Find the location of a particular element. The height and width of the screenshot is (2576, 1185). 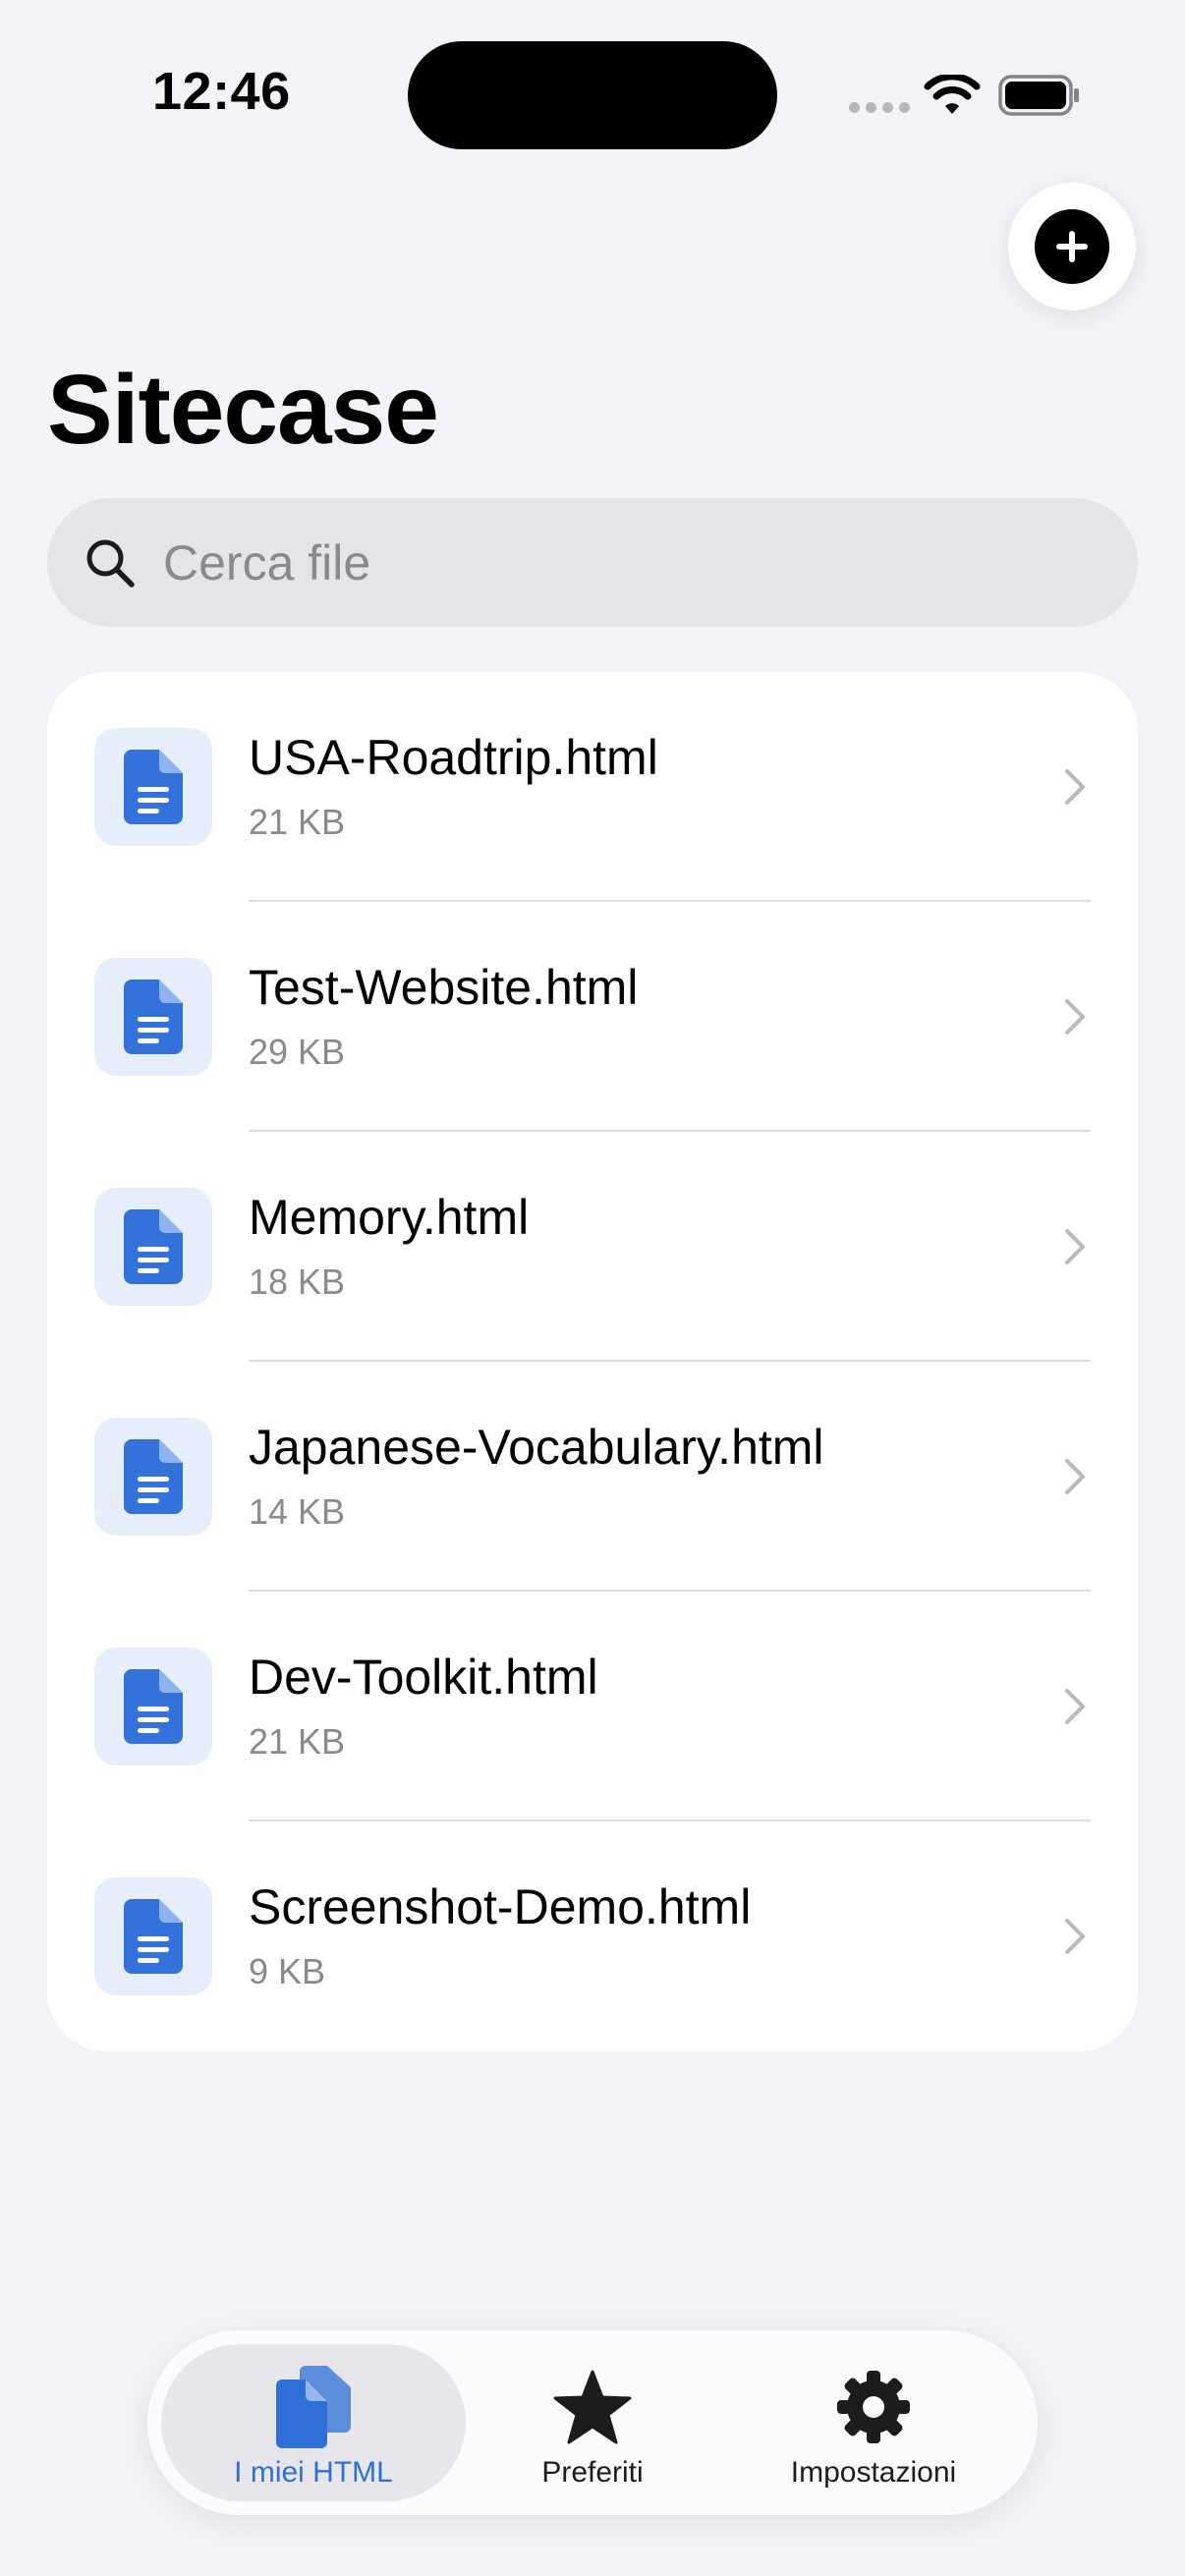

file-row: Screenshot-Demo.html 9 KB is located at coordinates (592, 1936).